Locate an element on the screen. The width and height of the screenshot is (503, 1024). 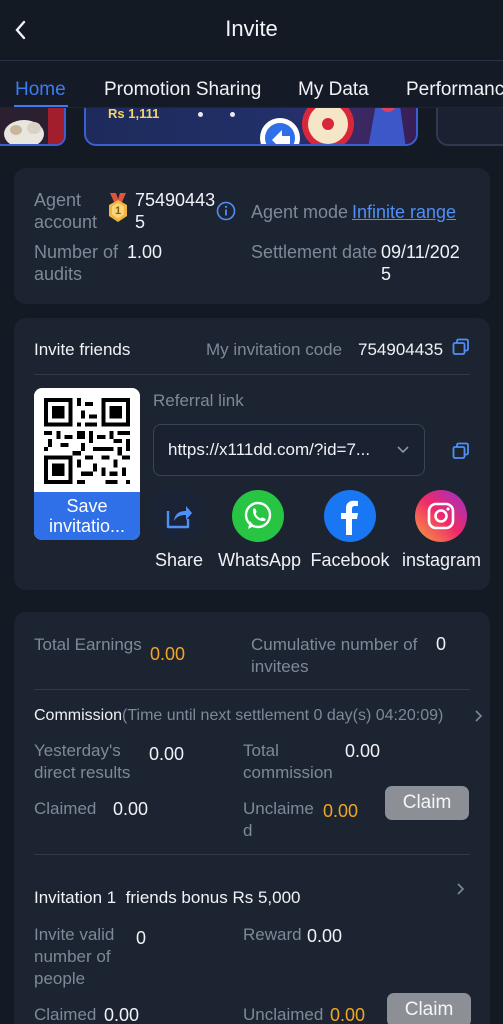
commission-title: Commission is located at coordinates (78, 715).